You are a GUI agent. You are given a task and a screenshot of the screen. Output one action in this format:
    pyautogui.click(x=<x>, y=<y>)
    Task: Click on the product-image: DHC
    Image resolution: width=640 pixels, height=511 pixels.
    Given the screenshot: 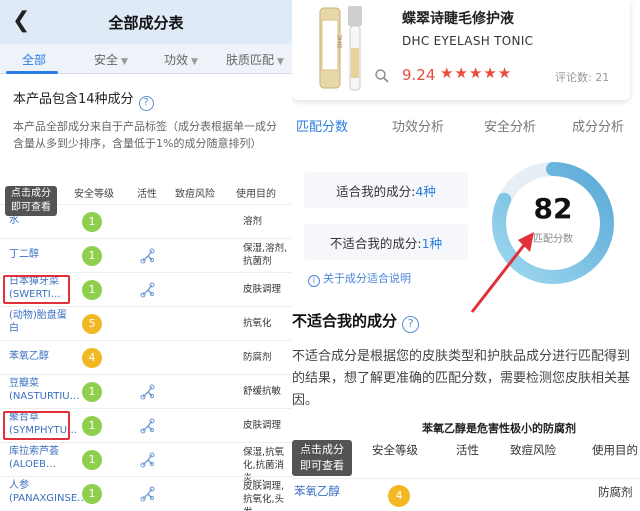 What is the action you would take?
    pyautogui.click(x=340, y=48)
    